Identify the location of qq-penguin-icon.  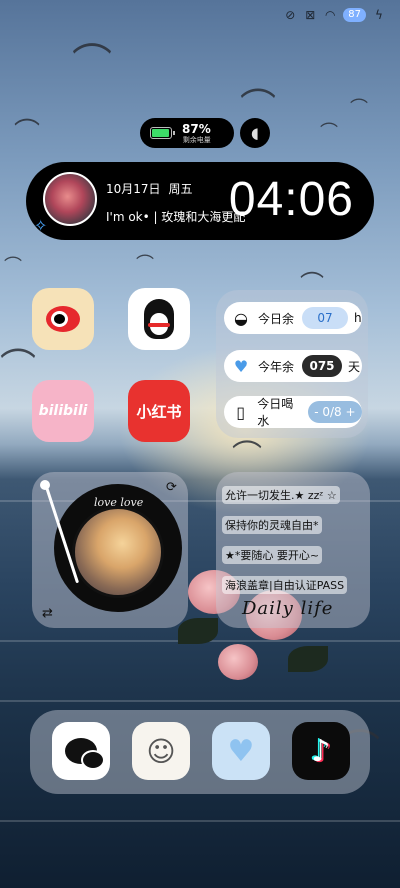
(159, 319).